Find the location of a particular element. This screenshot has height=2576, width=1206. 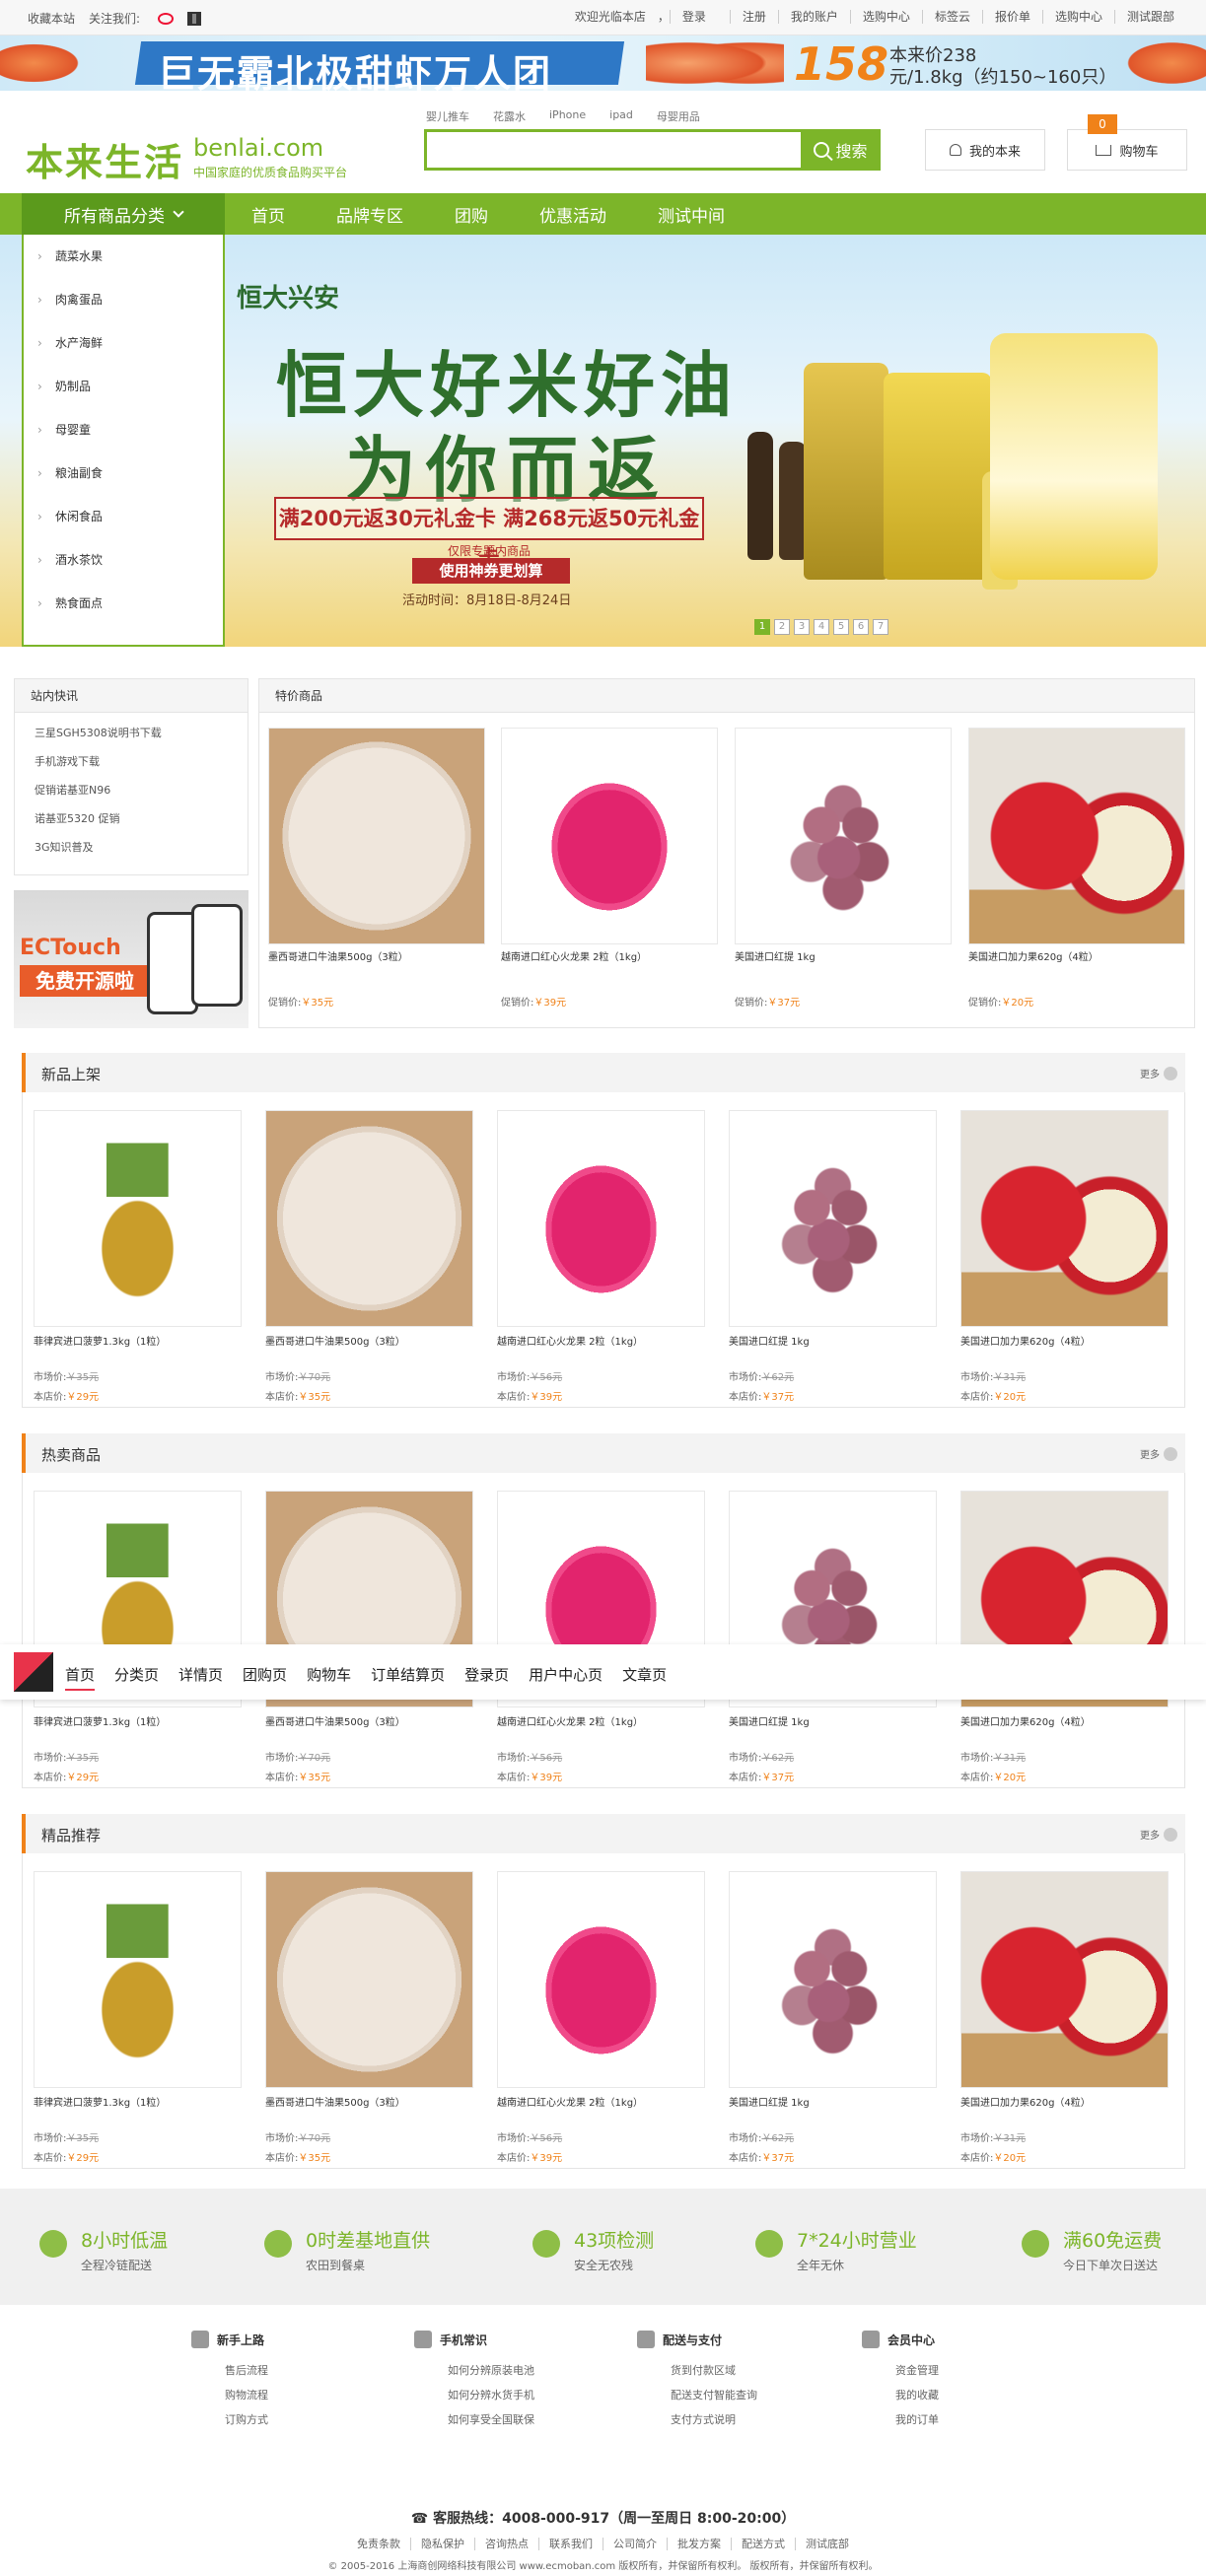

footer-link: 联系我们 is located at coordinates (571, 2544).